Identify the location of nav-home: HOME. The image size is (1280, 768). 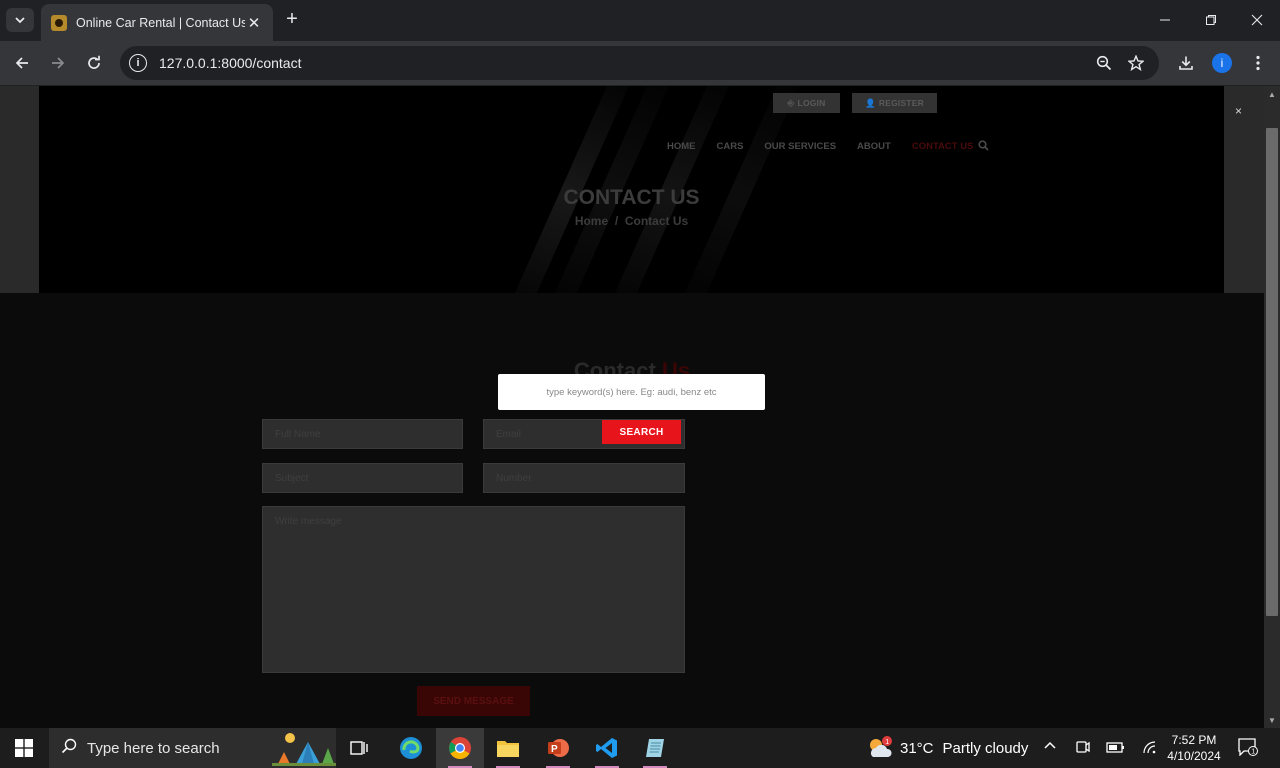
(681, 148).